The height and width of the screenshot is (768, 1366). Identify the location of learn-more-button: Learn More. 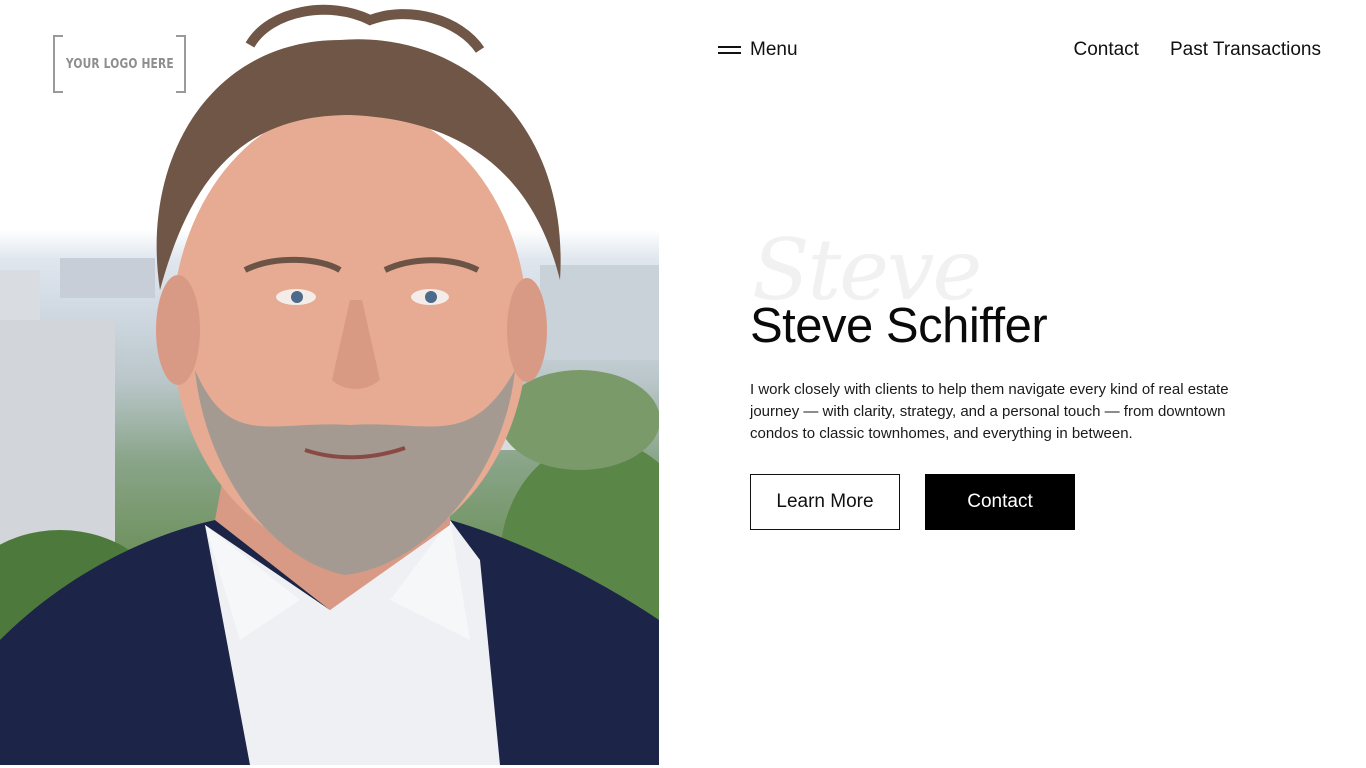
(825, 502).